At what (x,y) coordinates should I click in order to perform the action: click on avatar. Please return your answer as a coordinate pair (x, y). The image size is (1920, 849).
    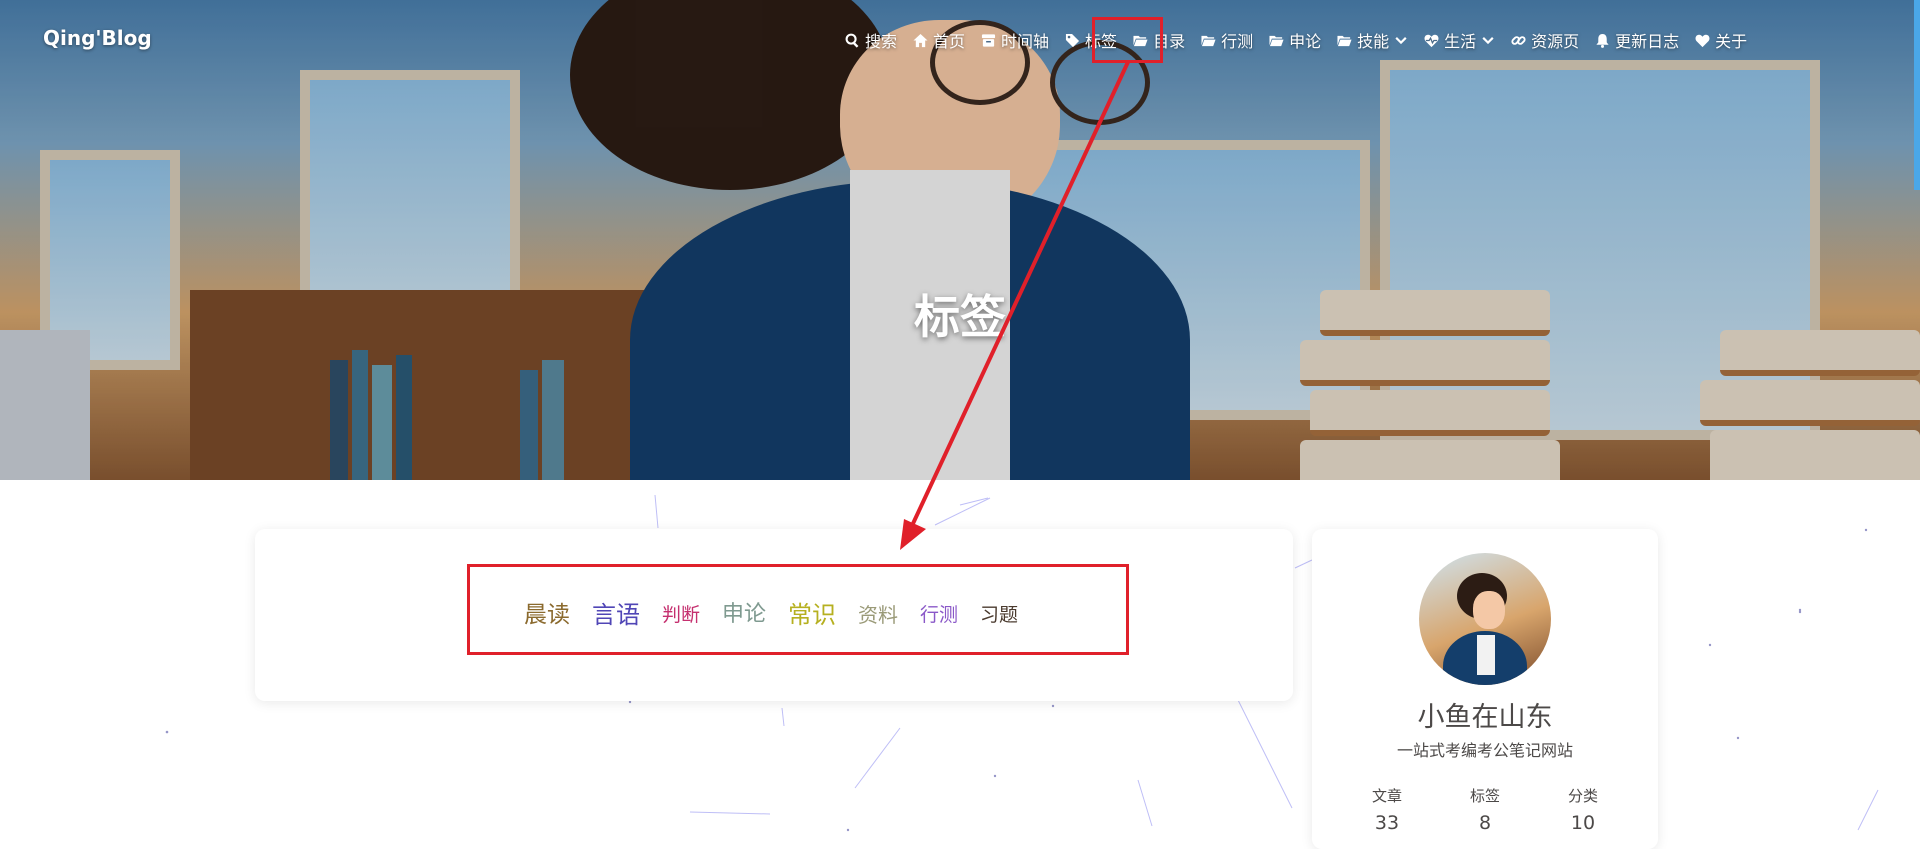
    Looking at the image, I should click on (1485, 619).